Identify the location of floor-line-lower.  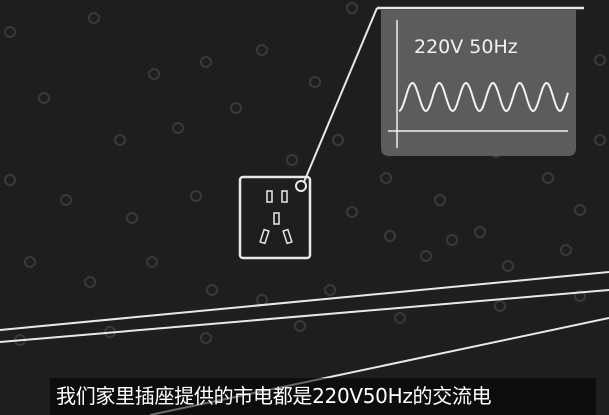
(304, 316).